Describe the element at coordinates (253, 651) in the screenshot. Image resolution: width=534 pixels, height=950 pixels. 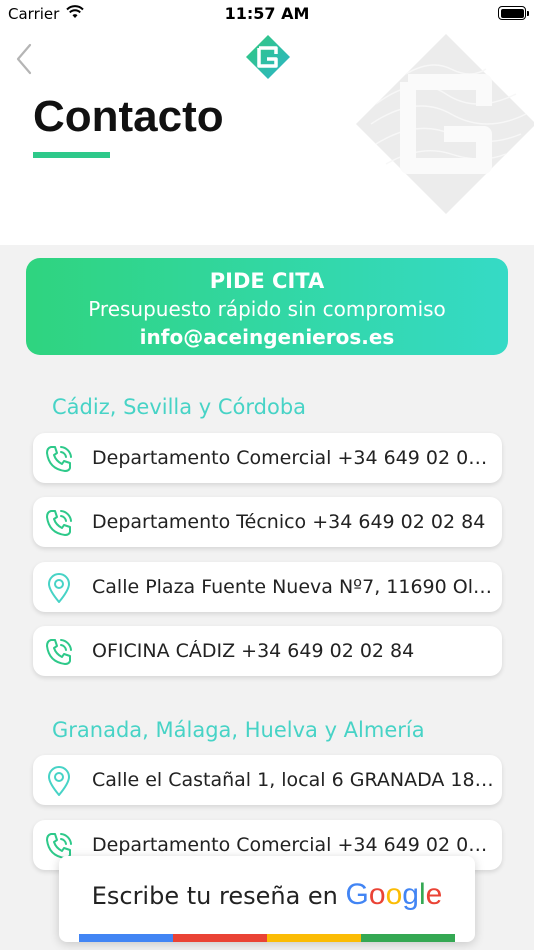
I see `contact-label: OFICINA CÁDIZ +34 649 02 02 84` at that location.